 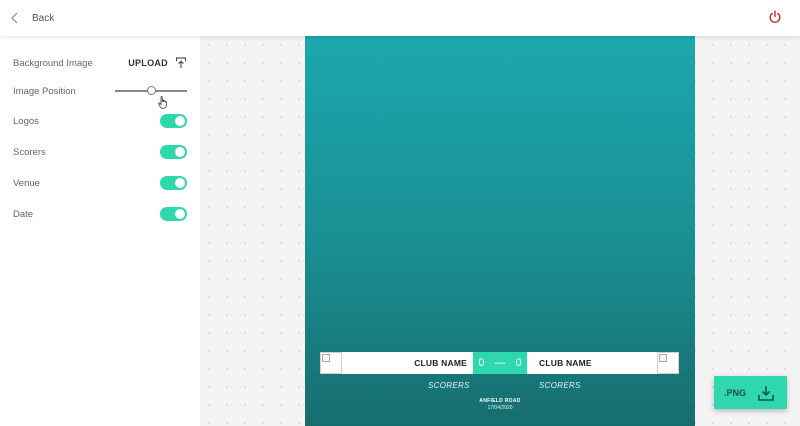 What do you see at coordinates (518, 363) in the screenshot?
I see `away-score: 0` at bounding box center [518, 363].